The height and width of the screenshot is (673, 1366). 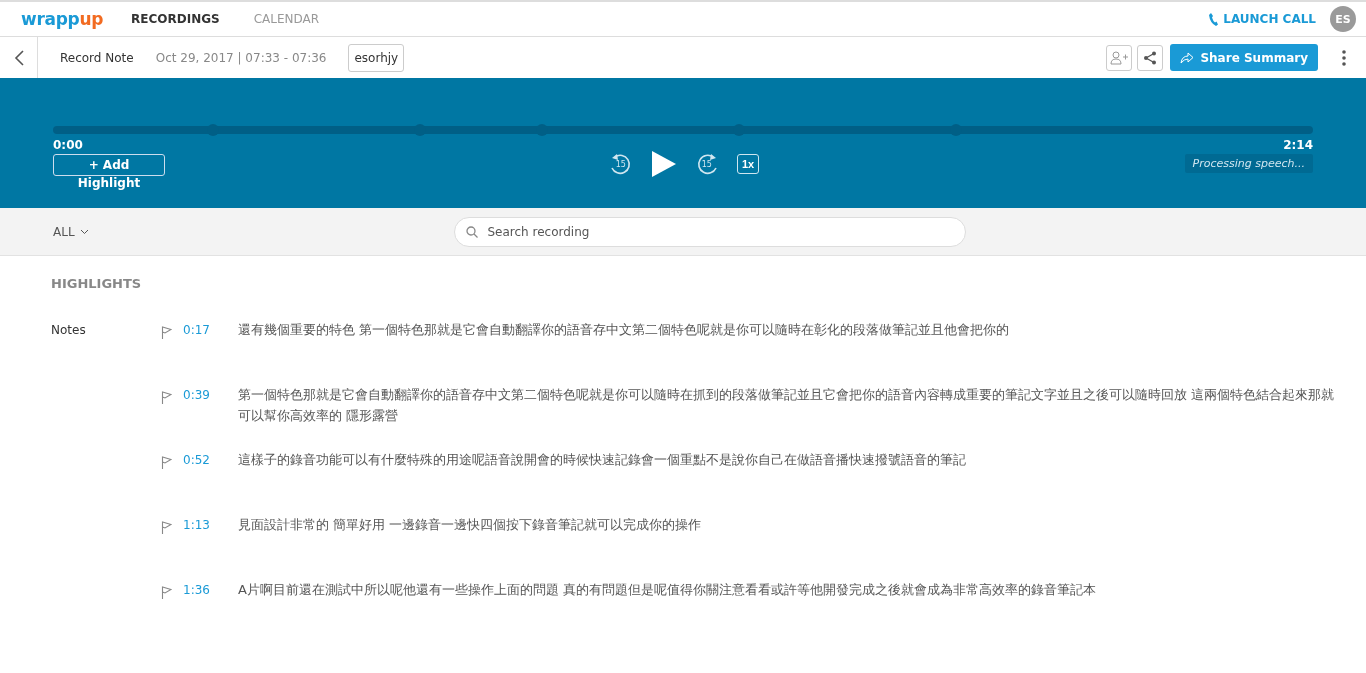 I want to click on share-summary-button: Share Summary, so click(x=1244, y=57).